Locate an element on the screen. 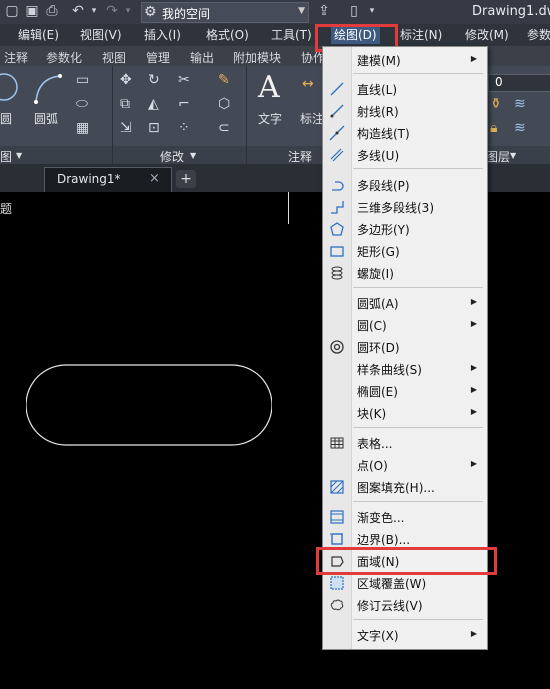  undo-icon: ↶ is located at coordinates (78, 11).